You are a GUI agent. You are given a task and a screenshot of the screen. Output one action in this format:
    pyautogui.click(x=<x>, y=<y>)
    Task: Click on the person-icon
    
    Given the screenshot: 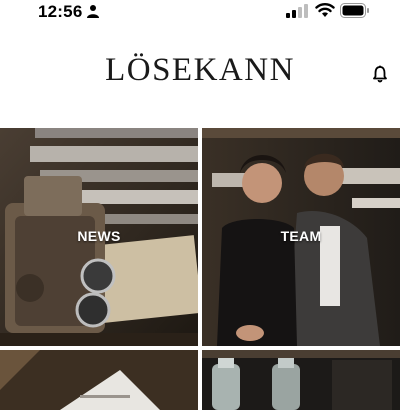 What is the action you would take?
    pyautogui.click(x=93, y=11)
    